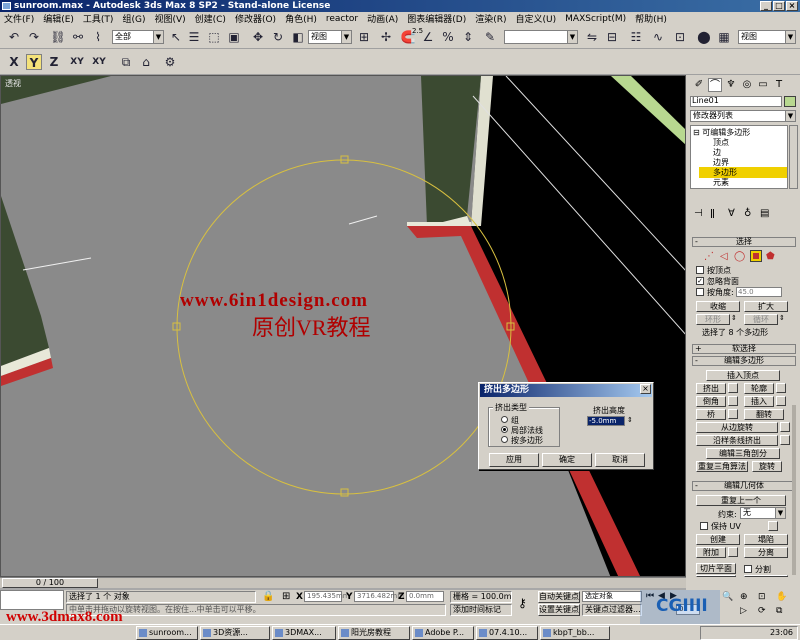 The image size is (800, 640). What do you see at coordinates (468, 37) in the screenshot?
I see `spinner-snap-icon: ⇕` at bounding box center [468, 37].